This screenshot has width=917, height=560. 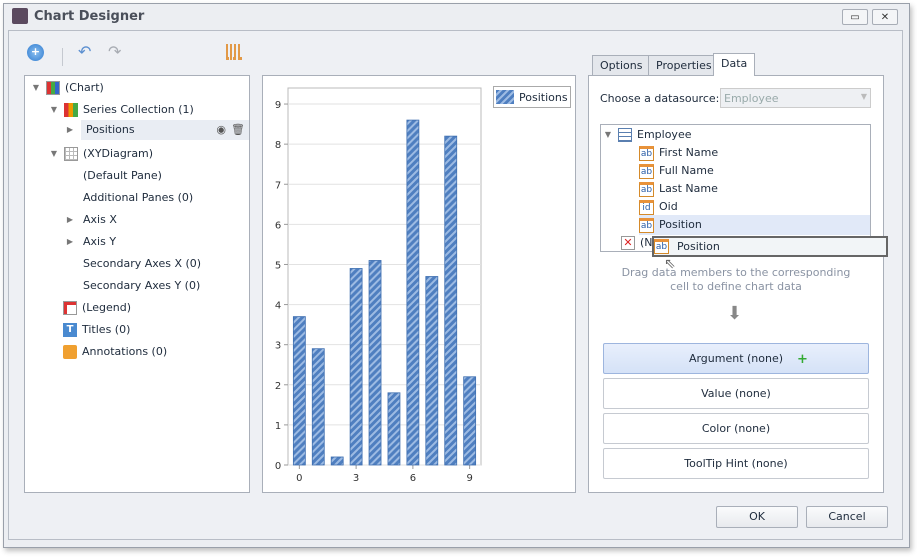 I want to click on legend-swatch, so click(x=505, y=97).